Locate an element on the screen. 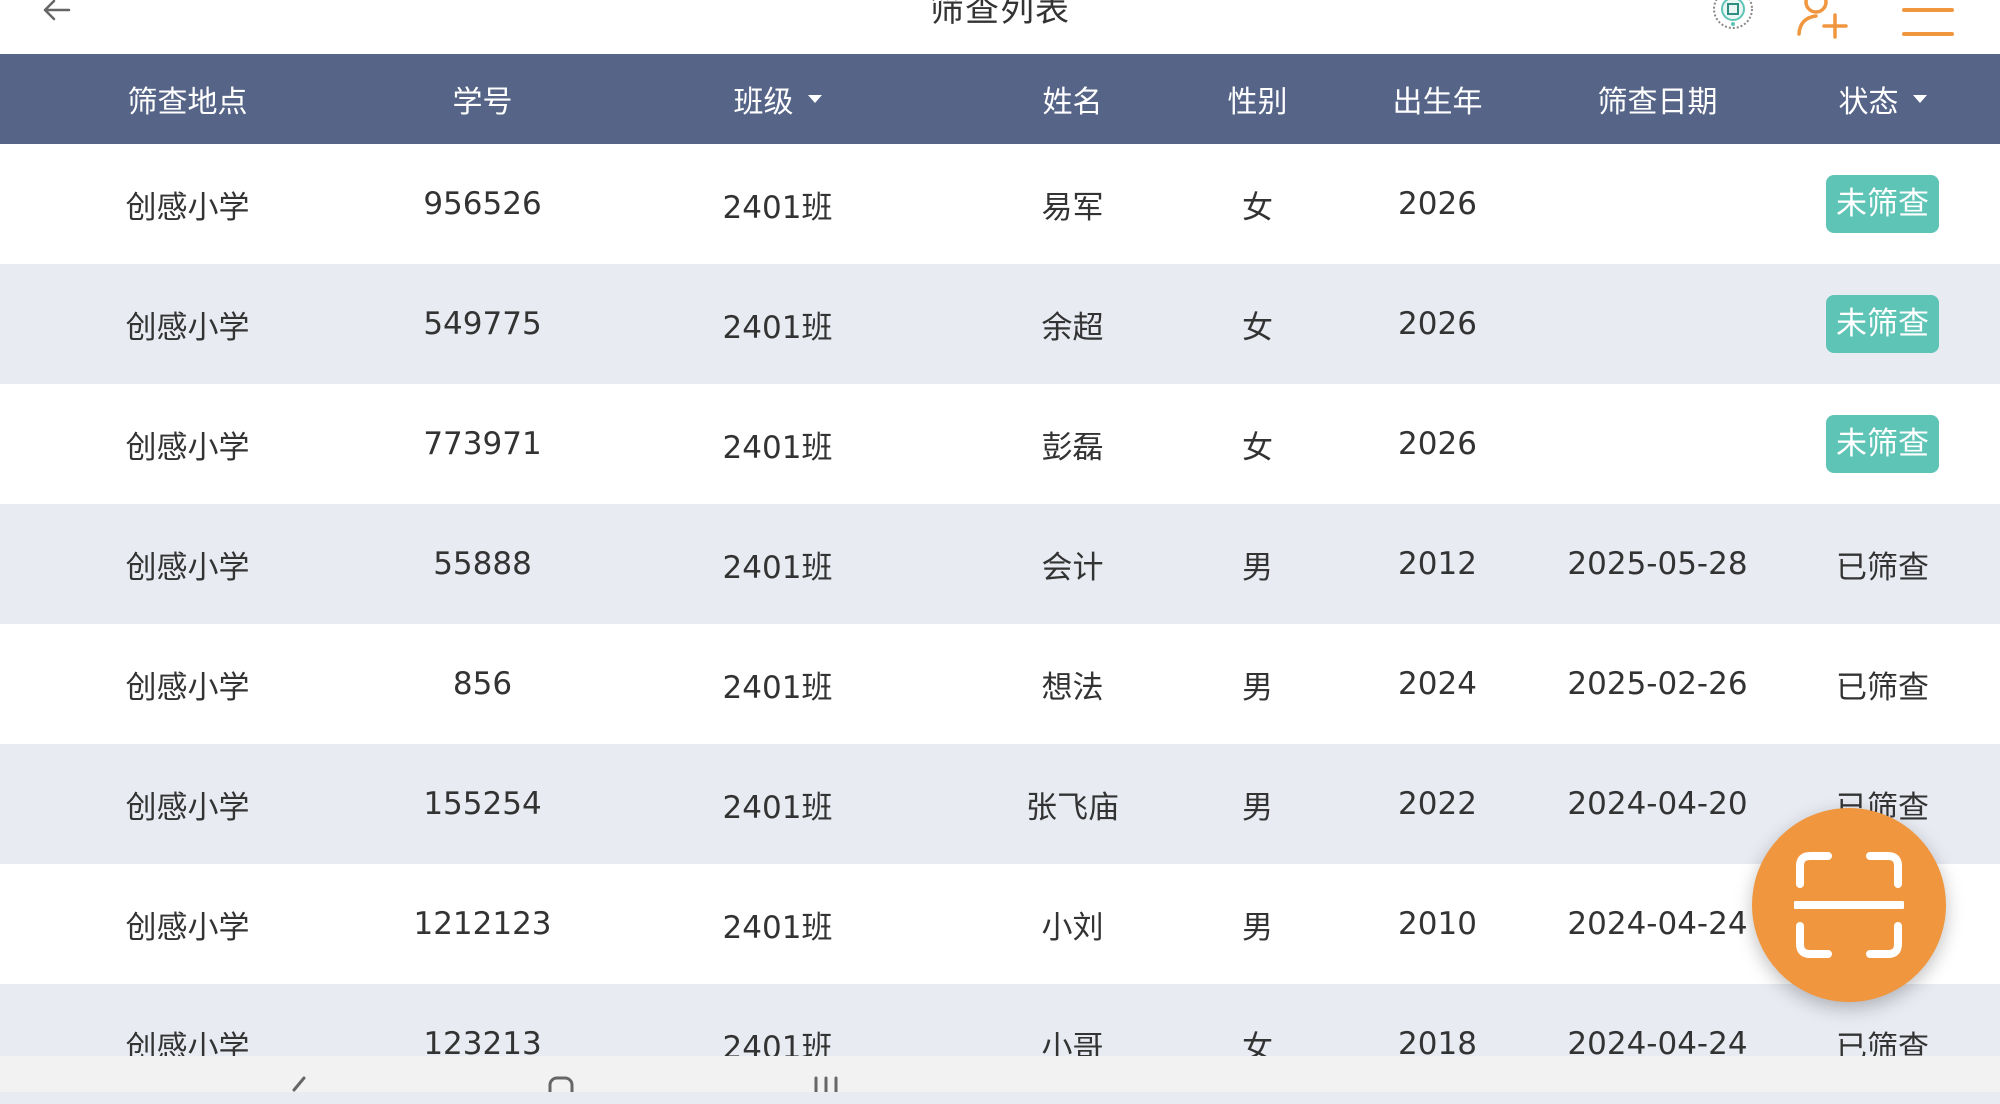  table-row: 创感小学12121232401班小刘男20102024-04-24已筛查 is located at coordinates (1000, 924).